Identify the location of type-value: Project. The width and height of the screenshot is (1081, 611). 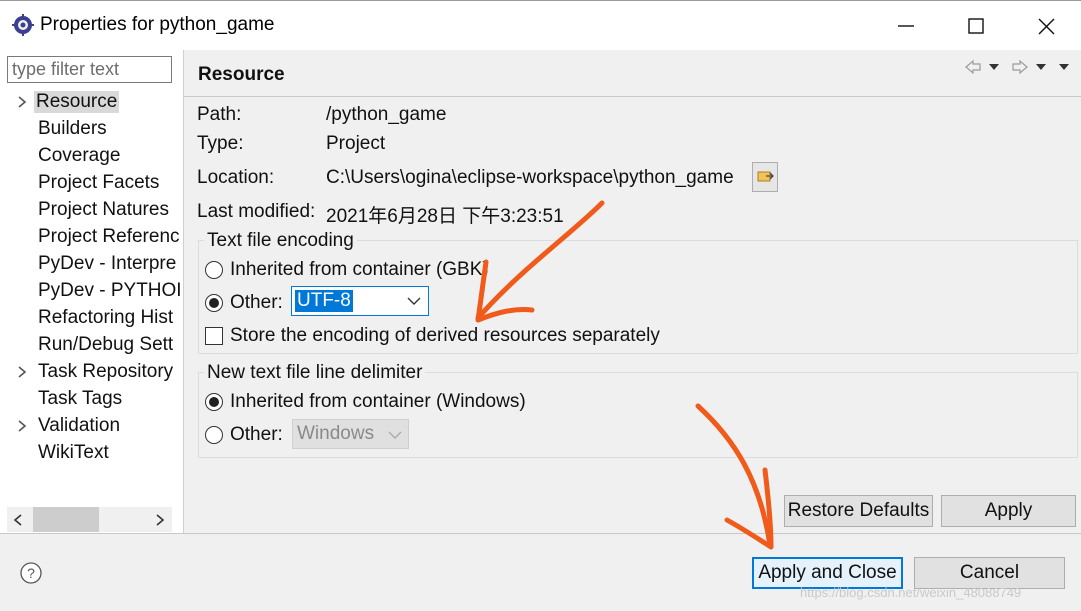
(356, 143).